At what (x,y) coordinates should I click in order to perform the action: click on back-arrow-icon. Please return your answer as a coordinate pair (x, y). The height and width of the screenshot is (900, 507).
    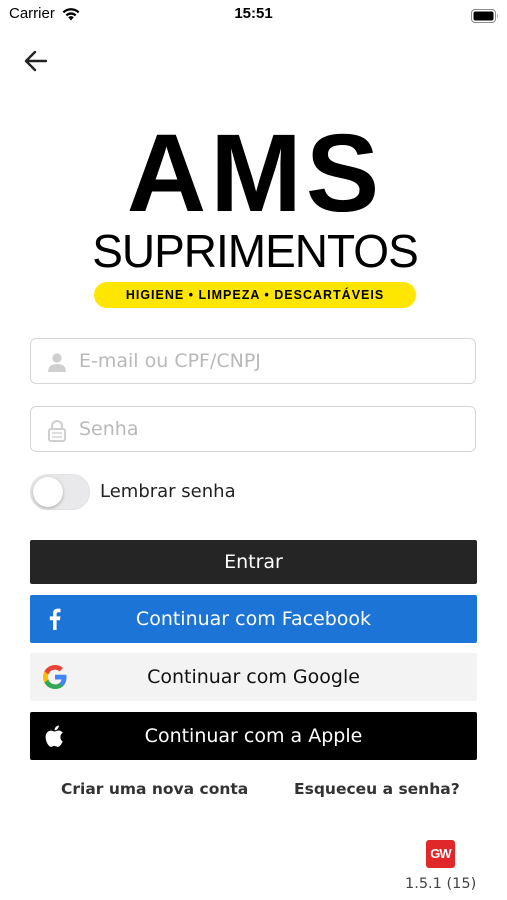
    Looking at the image, I should click on (36, 61).